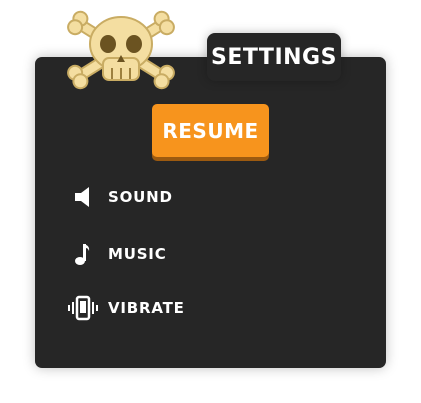 The width and height of the screenshot is (421, 403). Describe the element at coordinates (83, 254) in the screenshot. I see `music-note-icon` at that location.